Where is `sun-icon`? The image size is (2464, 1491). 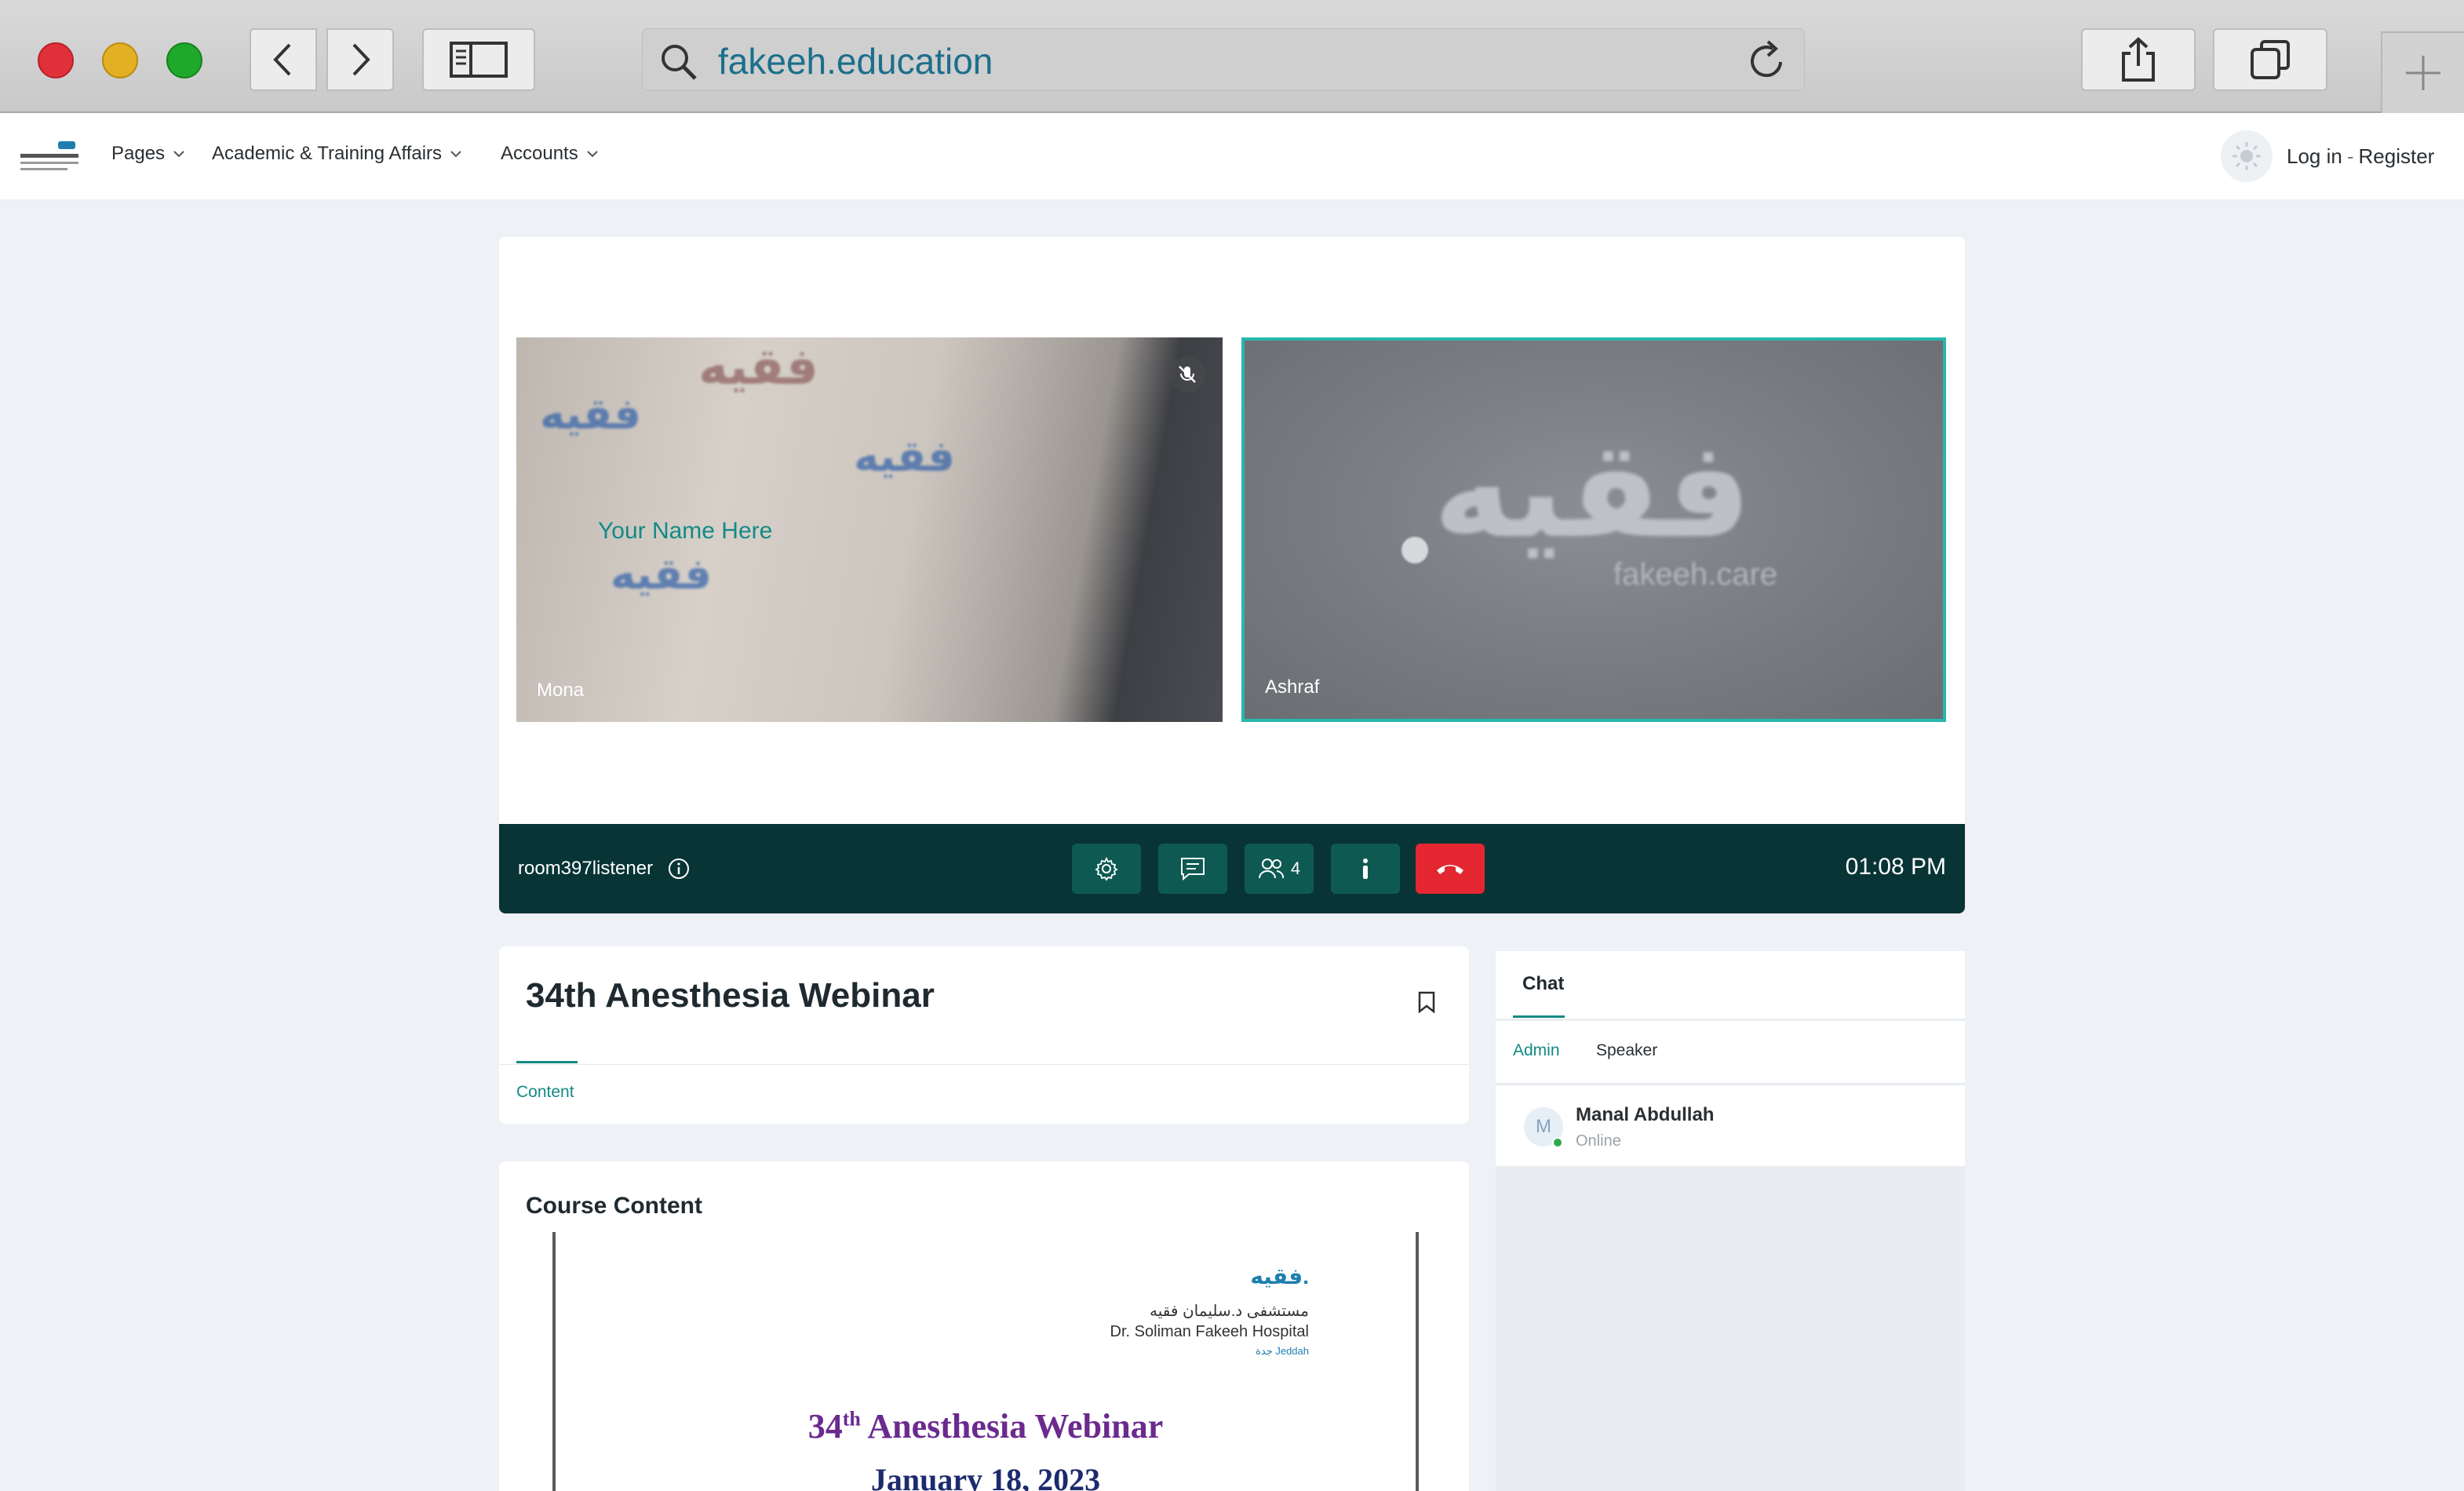 sun-icon is located at coordinates (2247, 156).